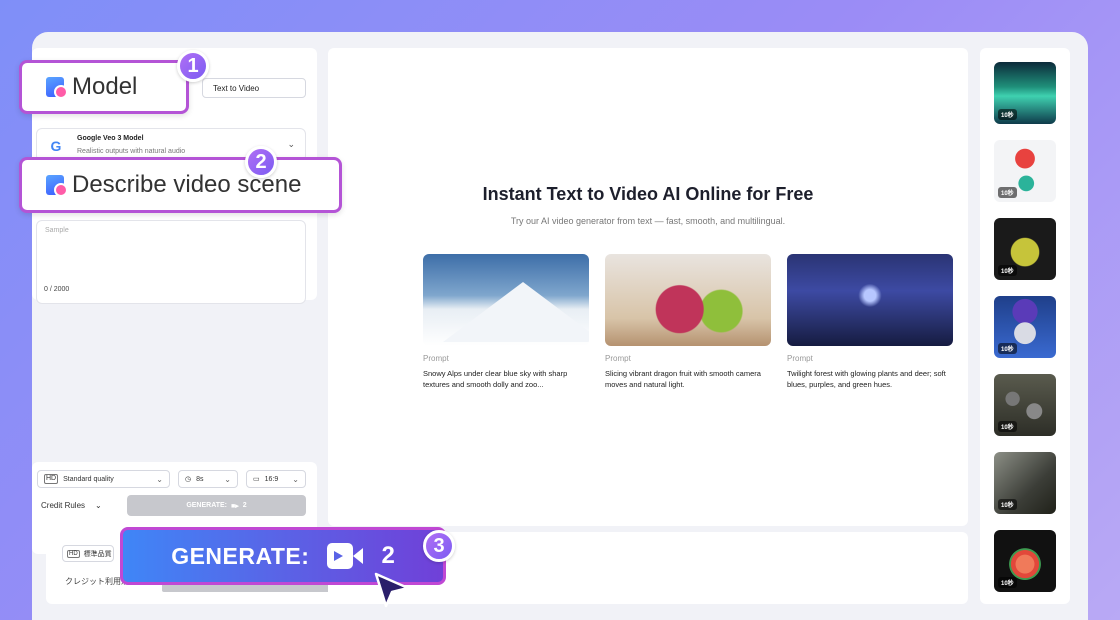  Describe the element at coordinates (254, 88) in the screenshot. I see `tab-text-to-video: Text to Video` at that location.